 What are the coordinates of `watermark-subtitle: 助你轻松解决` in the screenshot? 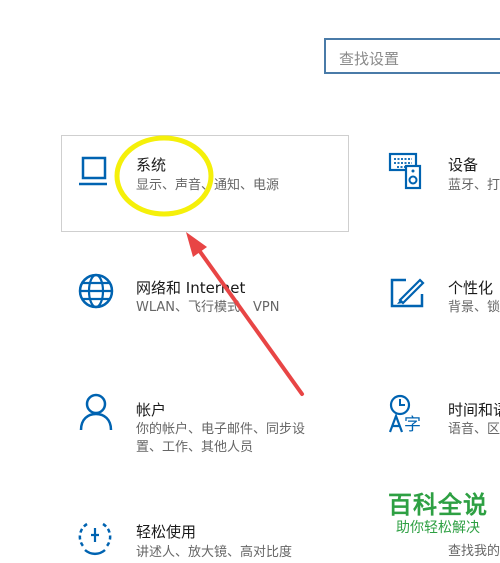 It's located at (438, 528).